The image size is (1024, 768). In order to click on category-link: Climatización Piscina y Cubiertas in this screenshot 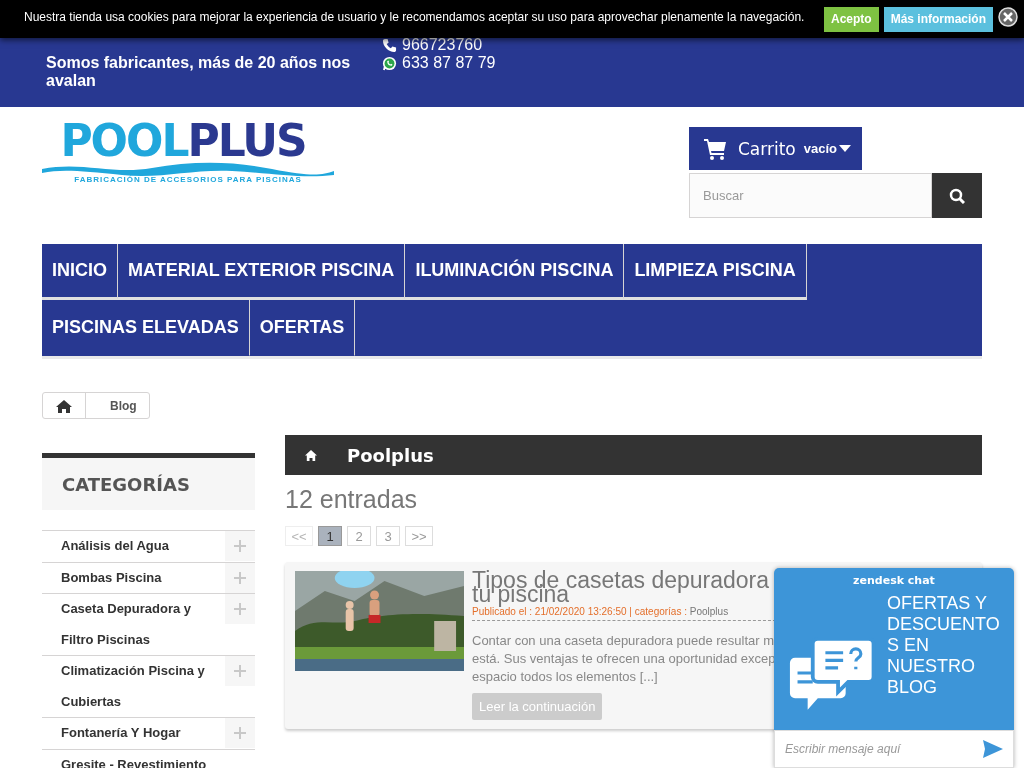, I will do `click(133, 686)`.